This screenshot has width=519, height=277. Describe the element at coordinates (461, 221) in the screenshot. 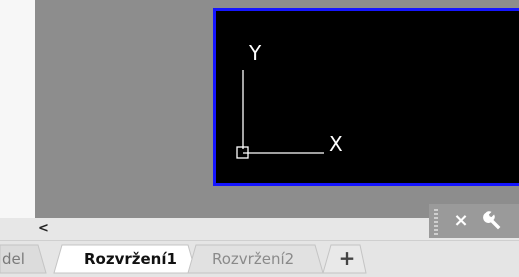

I see `close-panel-button: ×` at that location.